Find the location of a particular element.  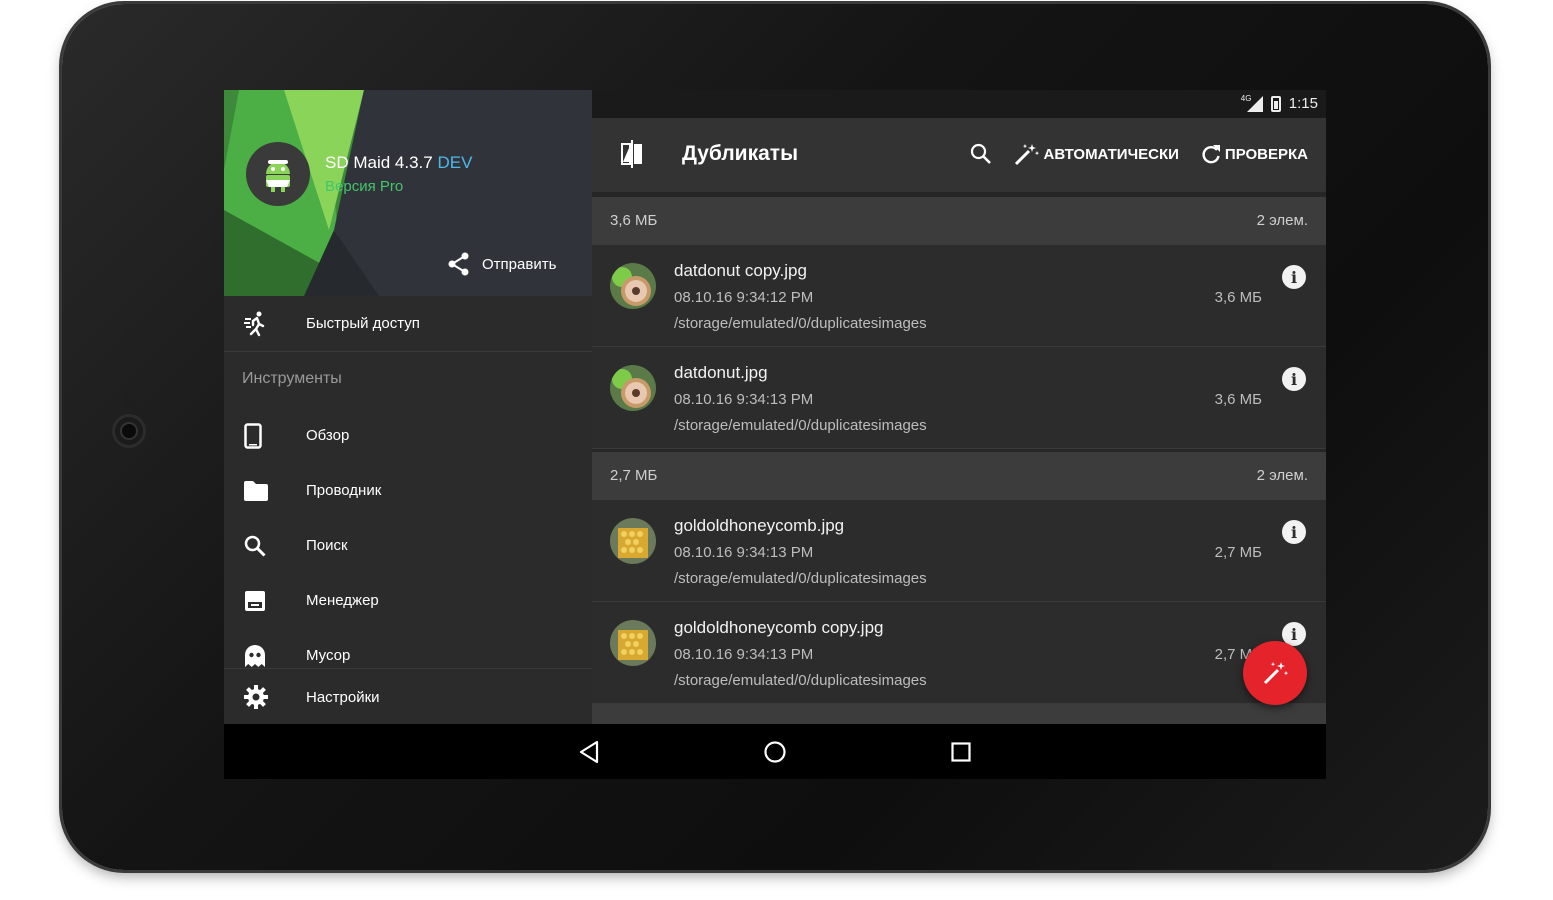

folder-icon is located at coordinates (256, 490).